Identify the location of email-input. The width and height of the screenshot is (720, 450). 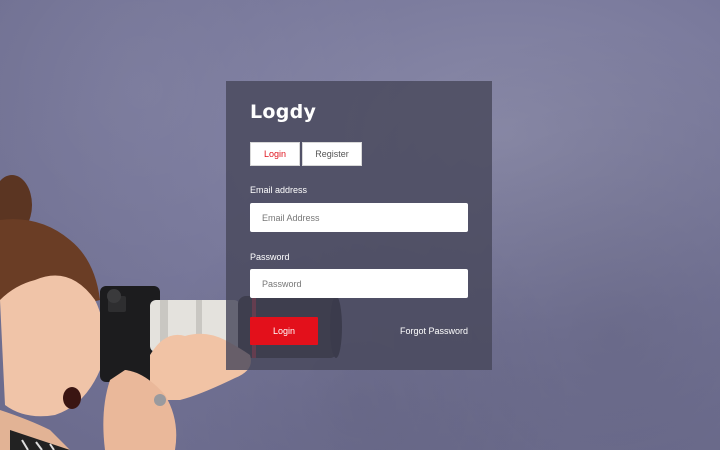
(359, 217).